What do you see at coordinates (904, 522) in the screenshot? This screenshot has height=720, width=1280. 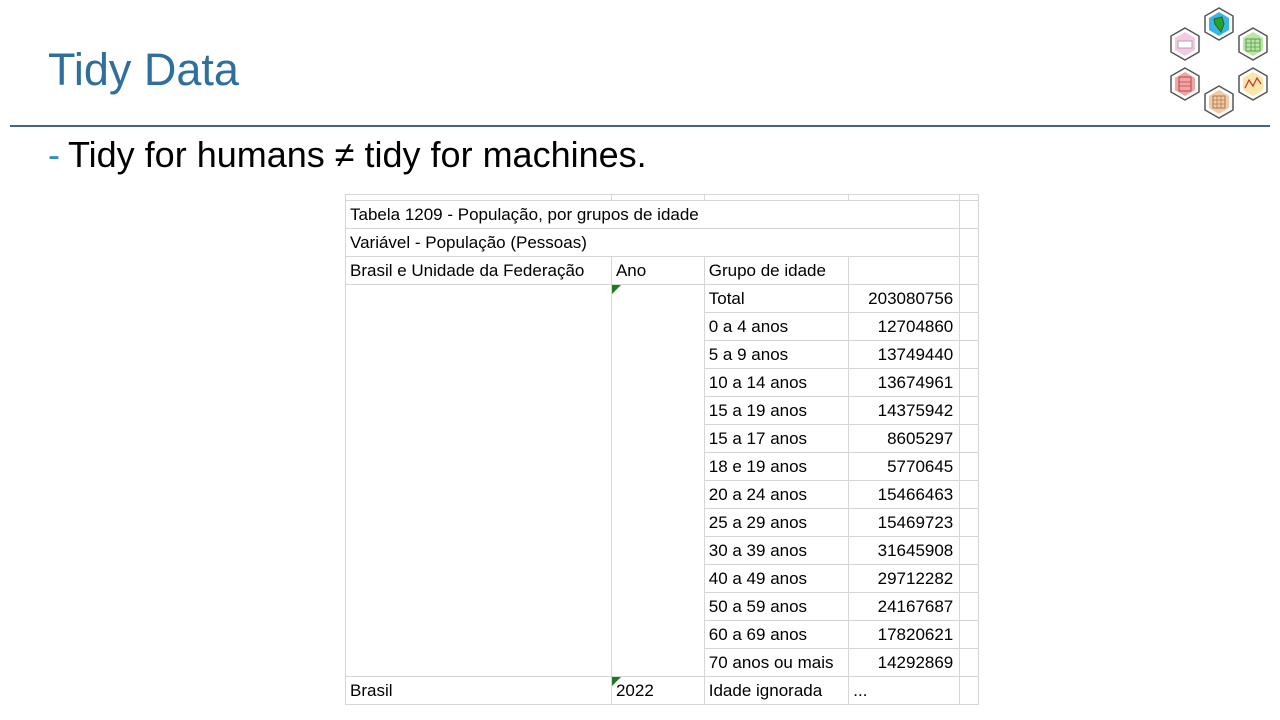 I see `cell-value: 15469723` at bounding box center [904, 522].